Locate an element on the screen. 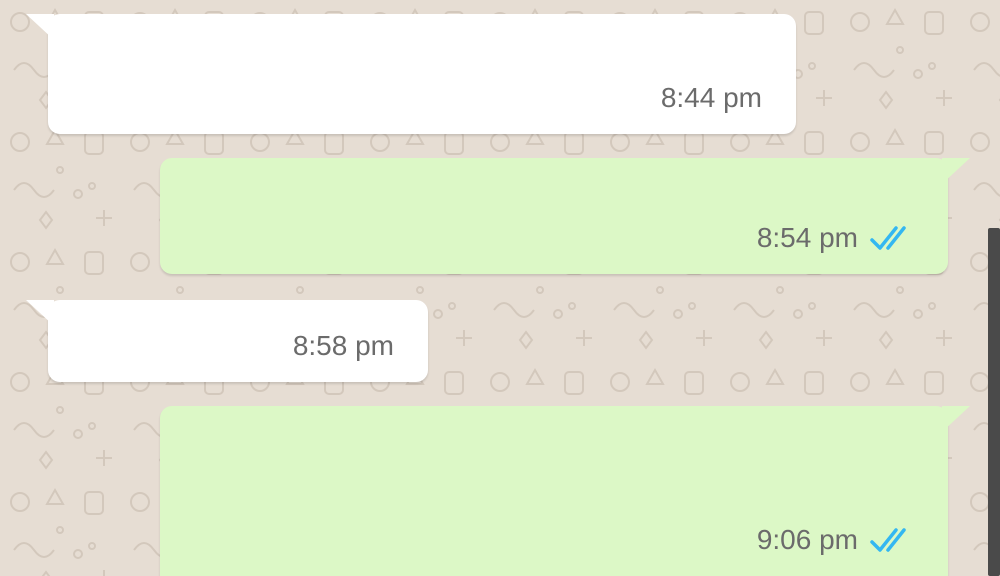 The width and height of the screenshot is (1000, 576). message-time: 8:54 pm is located at coordinates (807, 237).